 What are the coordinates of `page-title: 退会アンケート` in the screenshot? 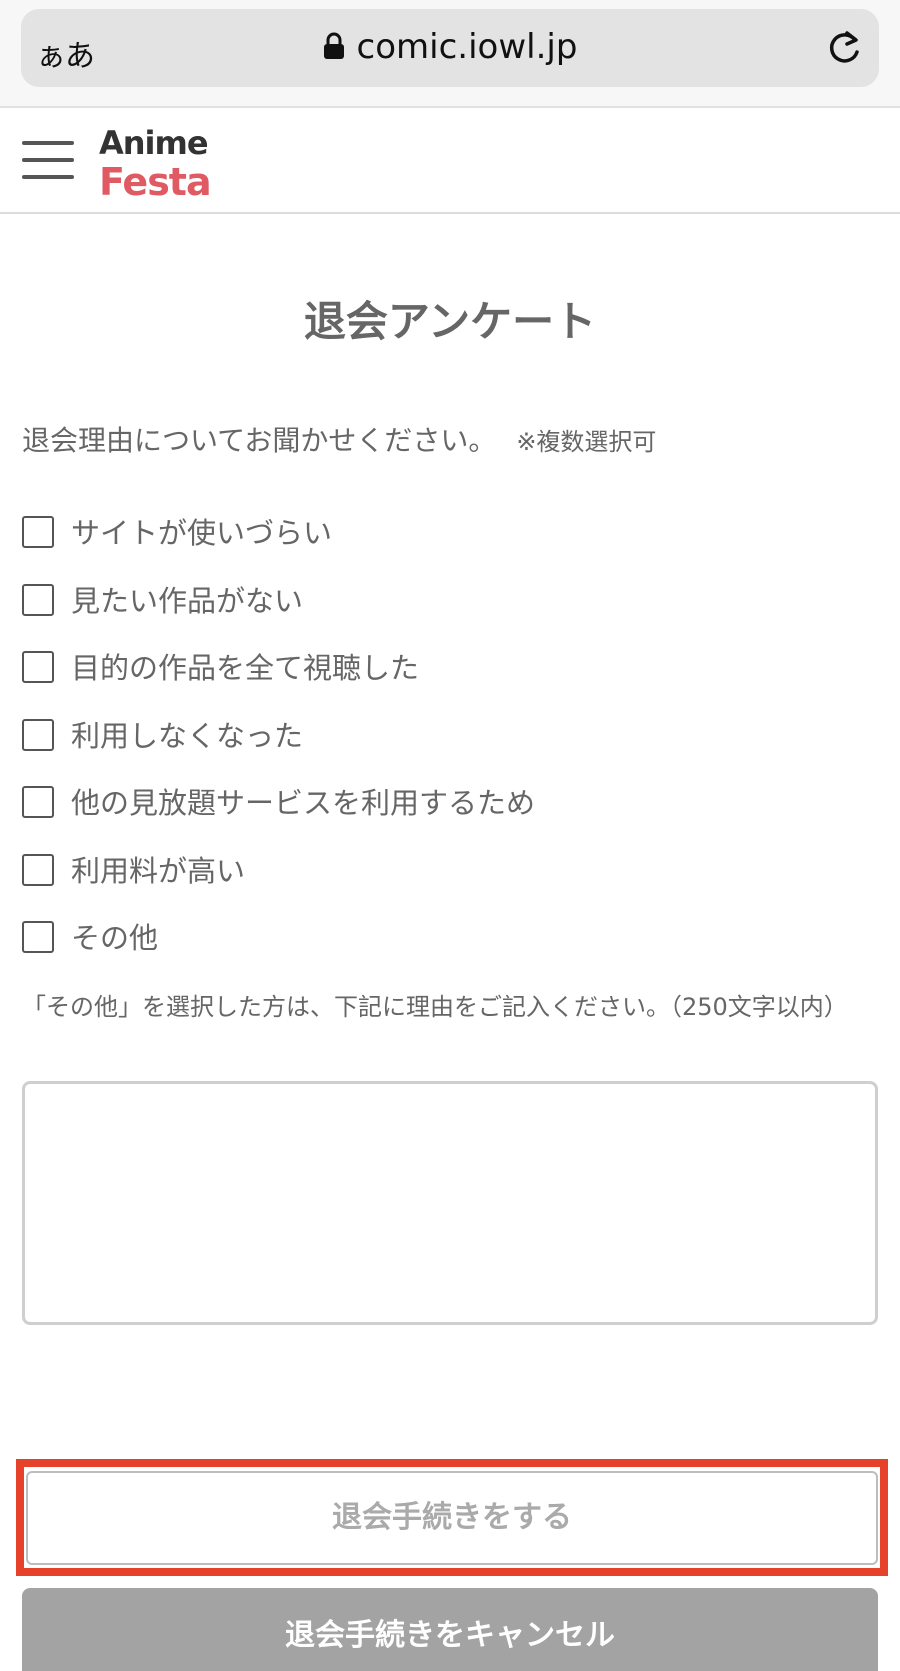 It's located at (450, 321).